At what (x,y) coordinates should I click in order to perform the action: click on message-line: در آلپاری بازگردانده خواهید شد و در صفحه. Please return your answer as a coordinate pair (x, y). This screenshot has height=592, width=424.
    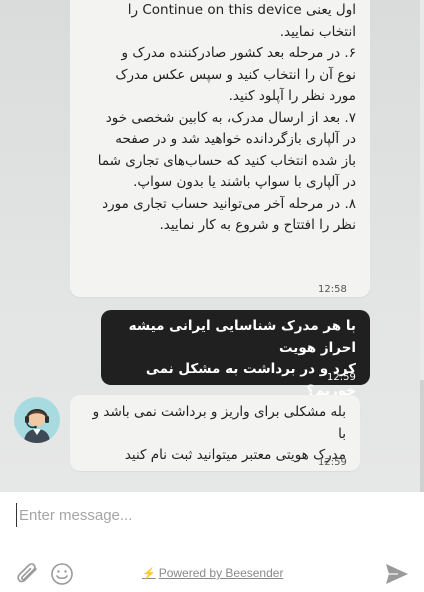
    Looking at the image, I should click on (235, 139).